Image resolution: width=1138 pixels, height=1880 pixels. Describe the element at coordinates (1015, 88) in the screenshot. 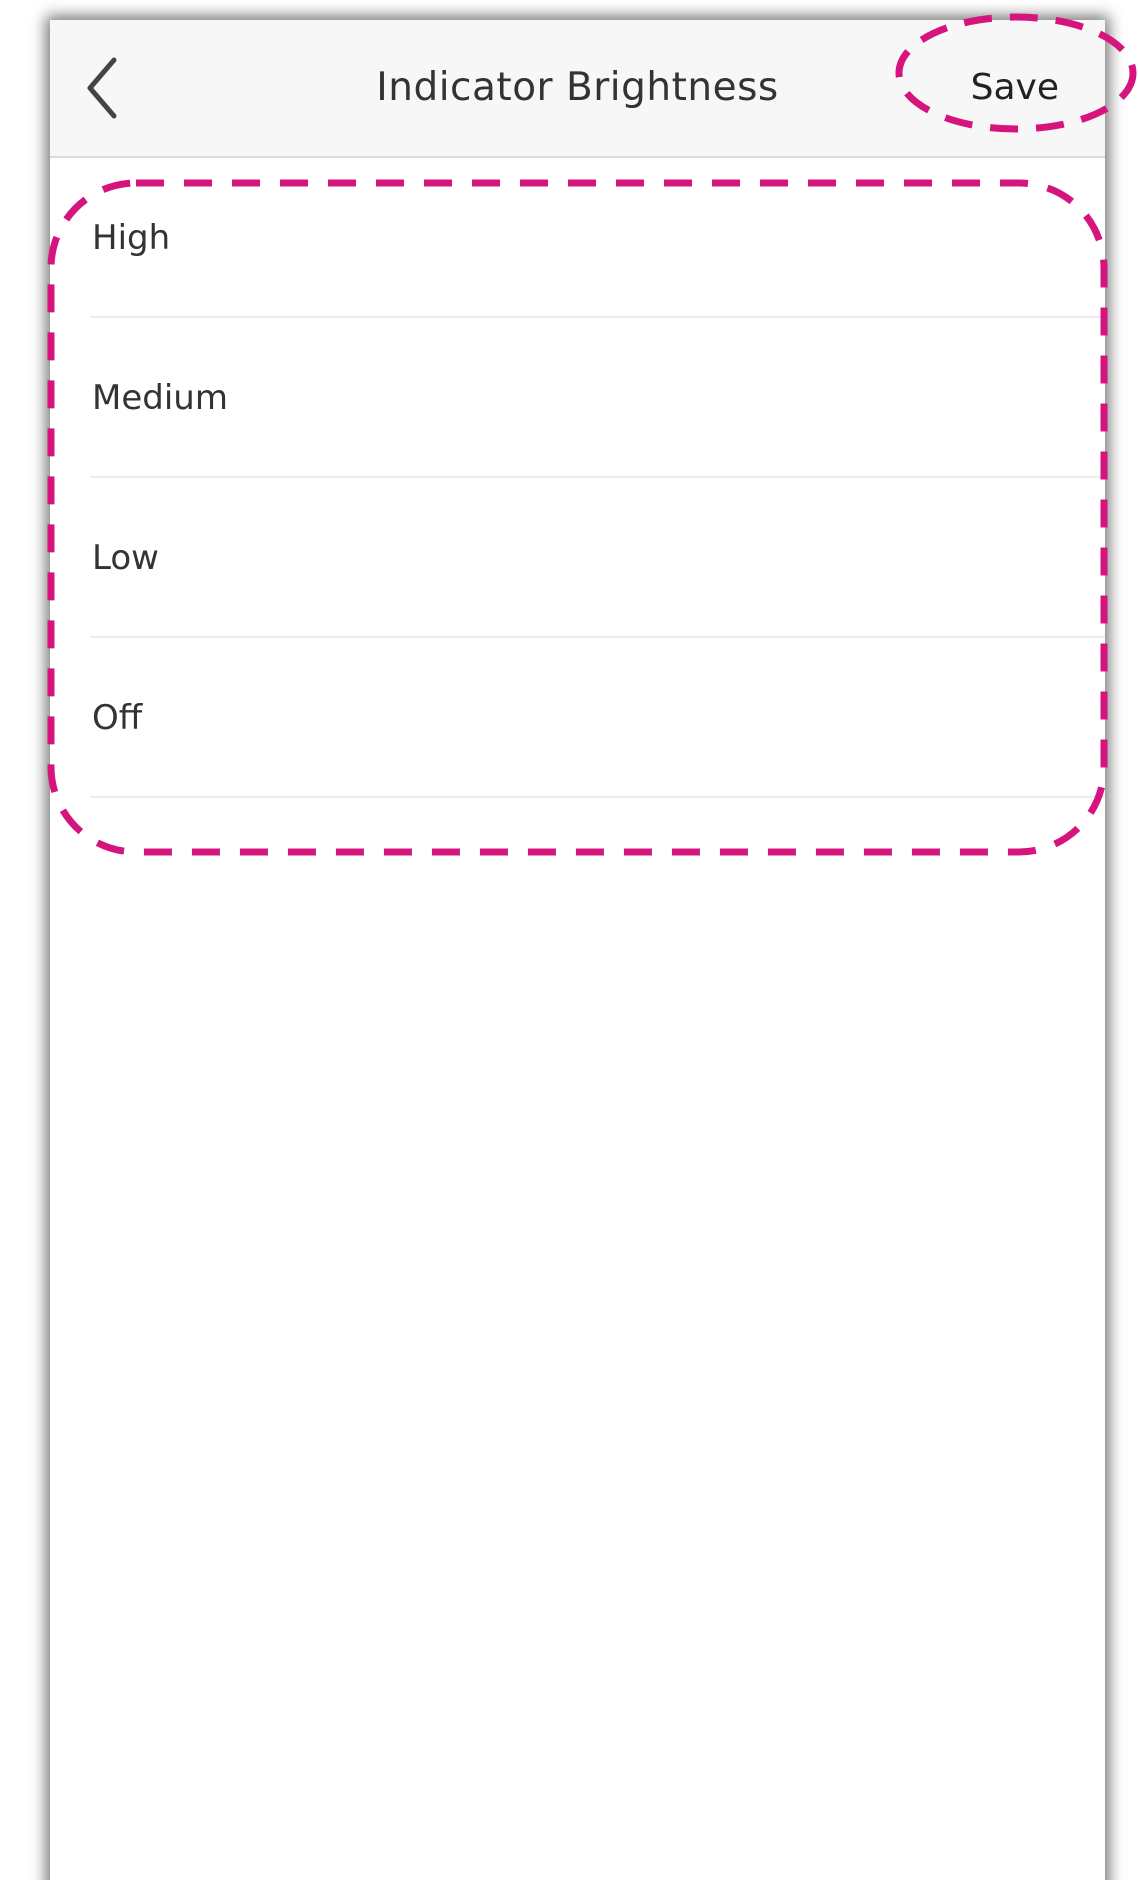

I see `save-button: Save` at that location.